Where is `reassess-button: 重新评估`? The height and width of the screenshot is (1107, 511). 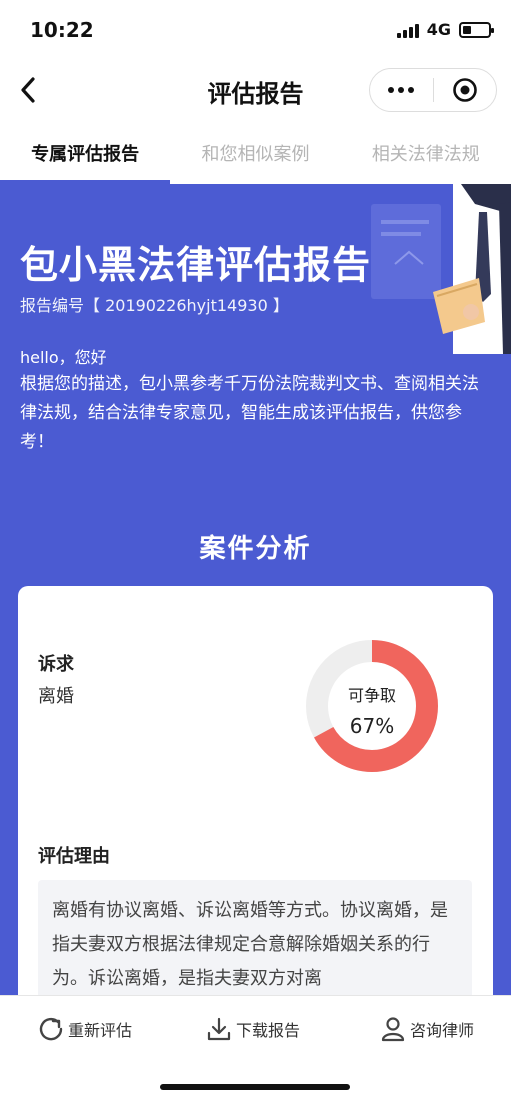 reassess-button: 重新评估 is located at coordinates (85, 1029).